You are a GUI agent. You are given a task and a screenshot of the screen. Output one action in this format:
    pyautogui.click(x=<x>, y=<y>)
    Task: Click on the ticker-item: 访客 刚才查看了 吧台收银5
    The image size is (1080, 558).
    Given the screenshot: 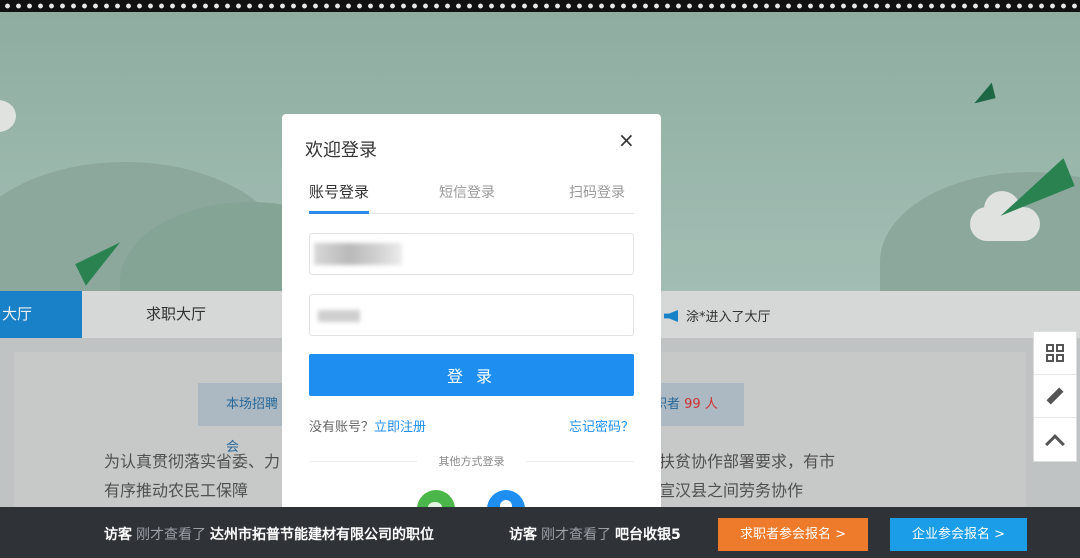 What is the action you would take?
    pyautogui.click(x=595, y=534)
    